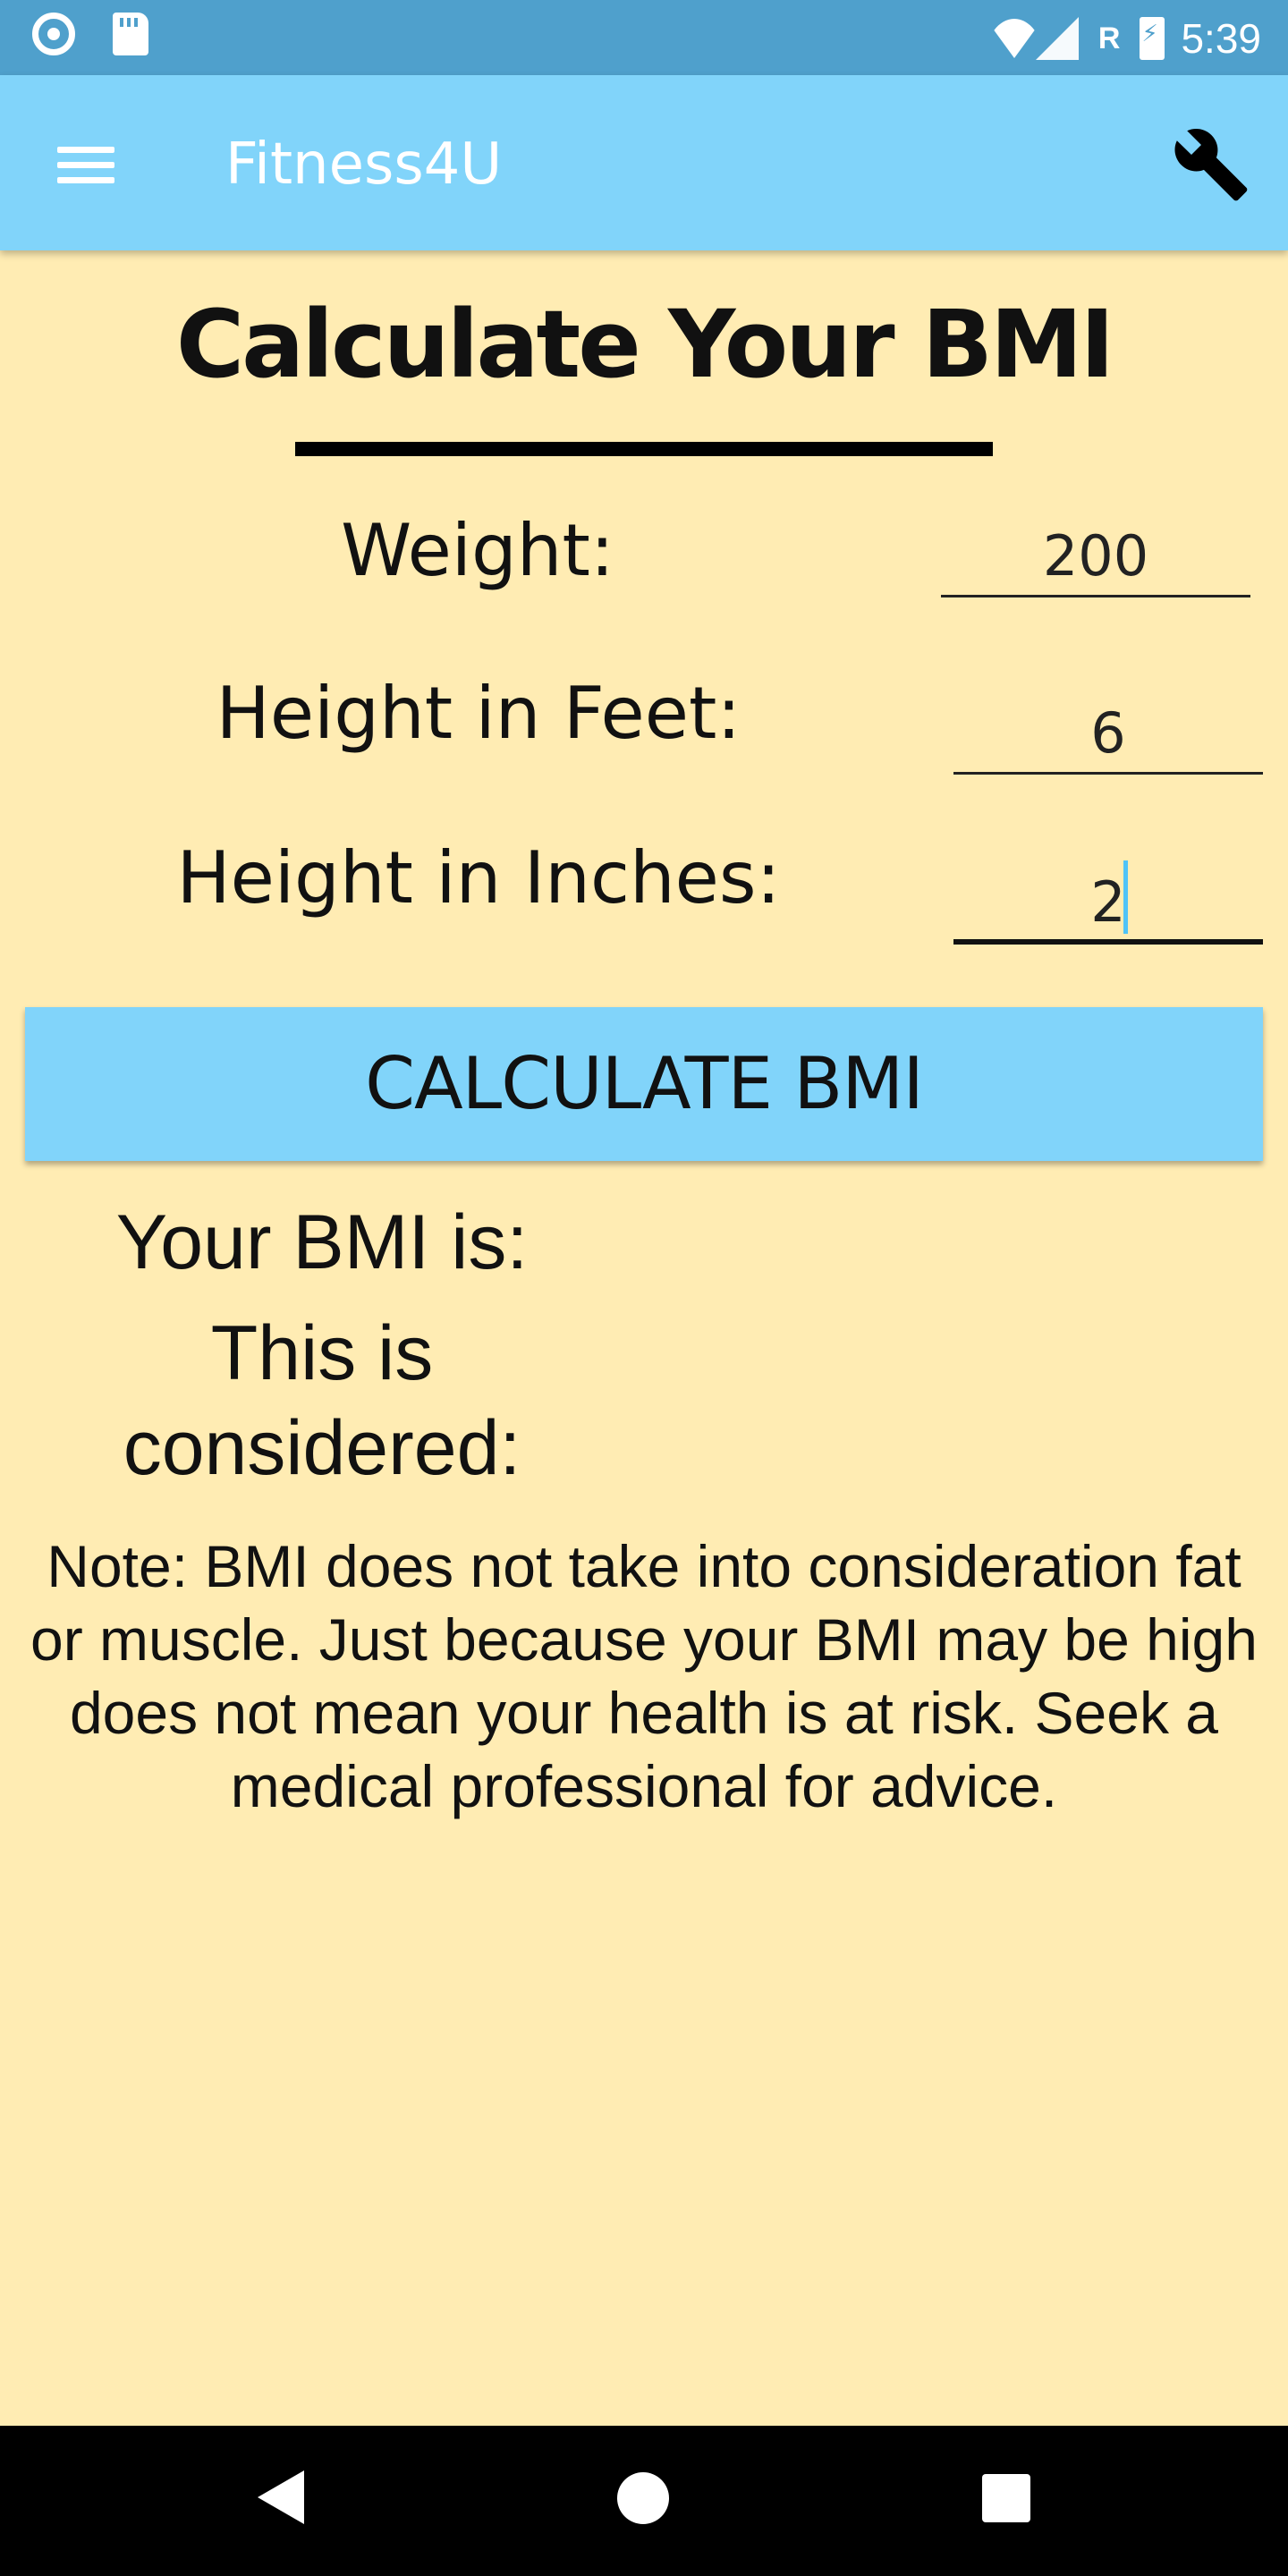  What do you see at coordinates (478, 713) in the screenshot?
I see `height-feet-label: Height in Feet:` at bounding box center [478, 713].